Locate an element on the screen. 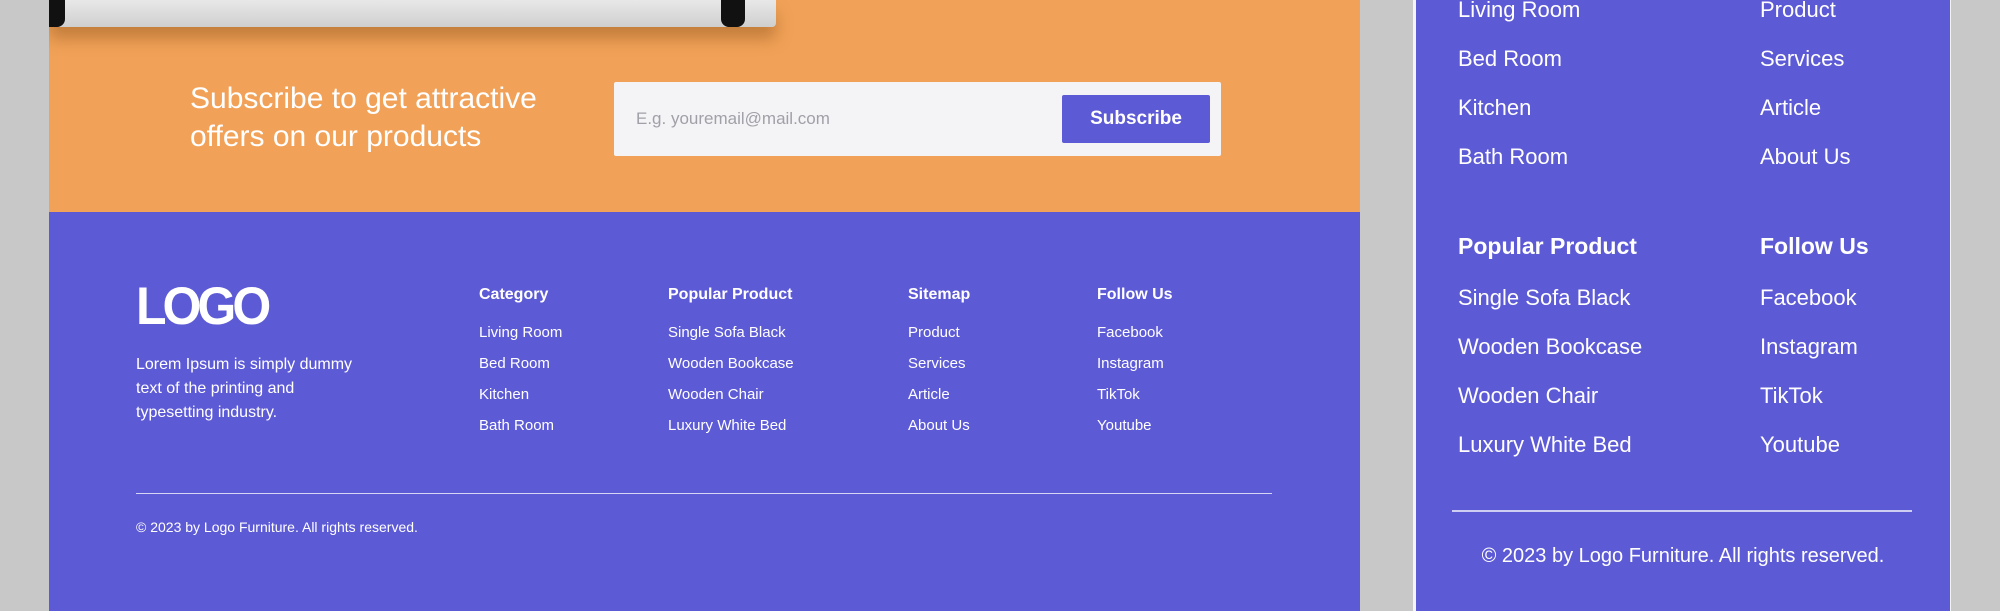 The height and width of the screenshot is (611, 2000). mobile-follow-title: Follow Us is located at coordinates (1814, 246).